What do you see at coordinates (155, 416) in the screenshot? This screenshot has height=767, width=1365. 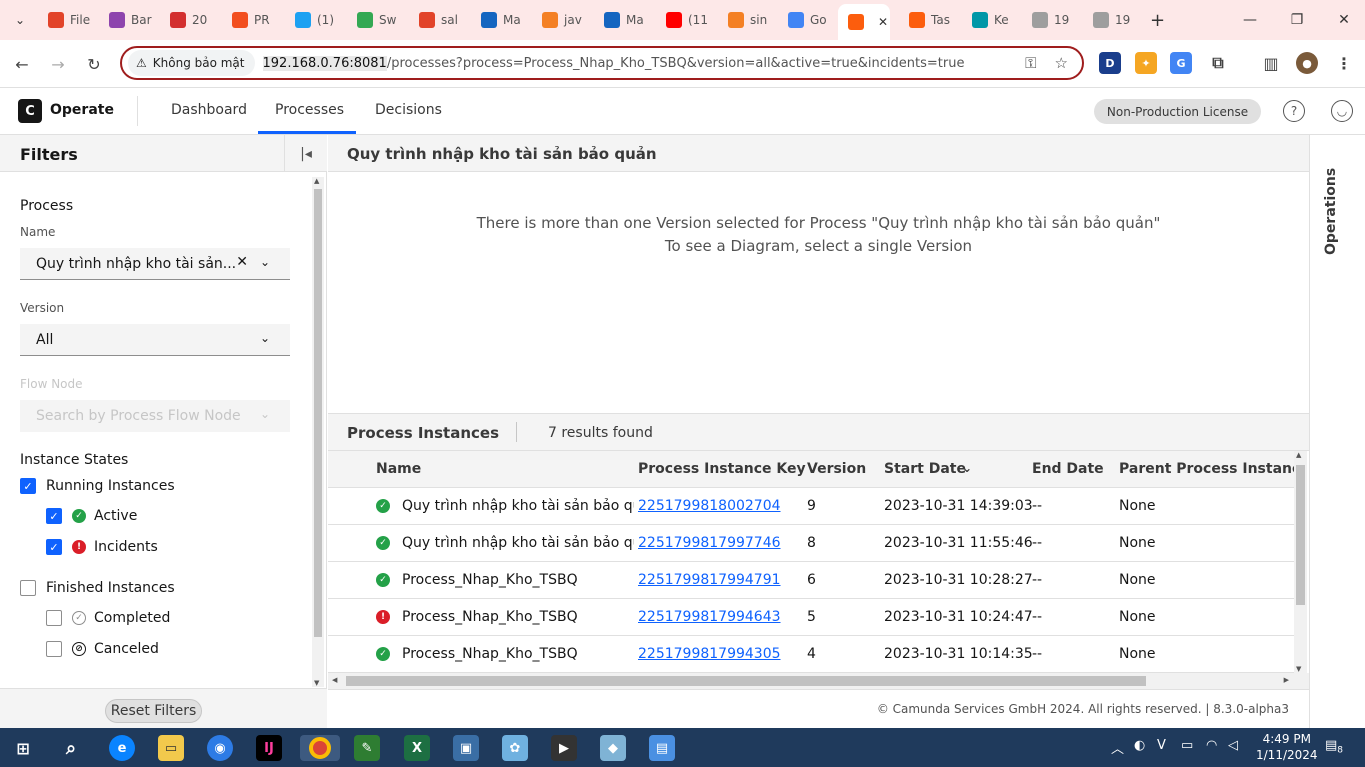 I see `flow-node-select: Search by Process Flow Node ⌄` at bounding box center [155, 416].